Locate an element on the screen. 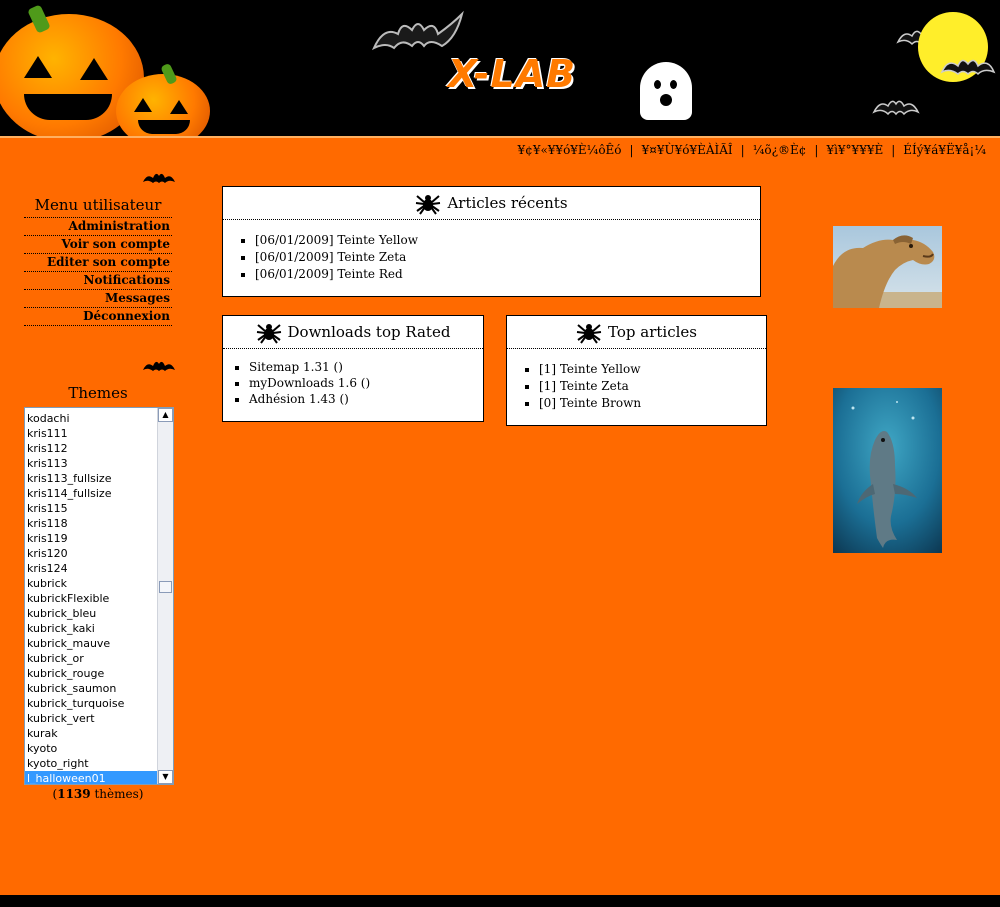  ghost-decoration is located at coordinates (666, 91).